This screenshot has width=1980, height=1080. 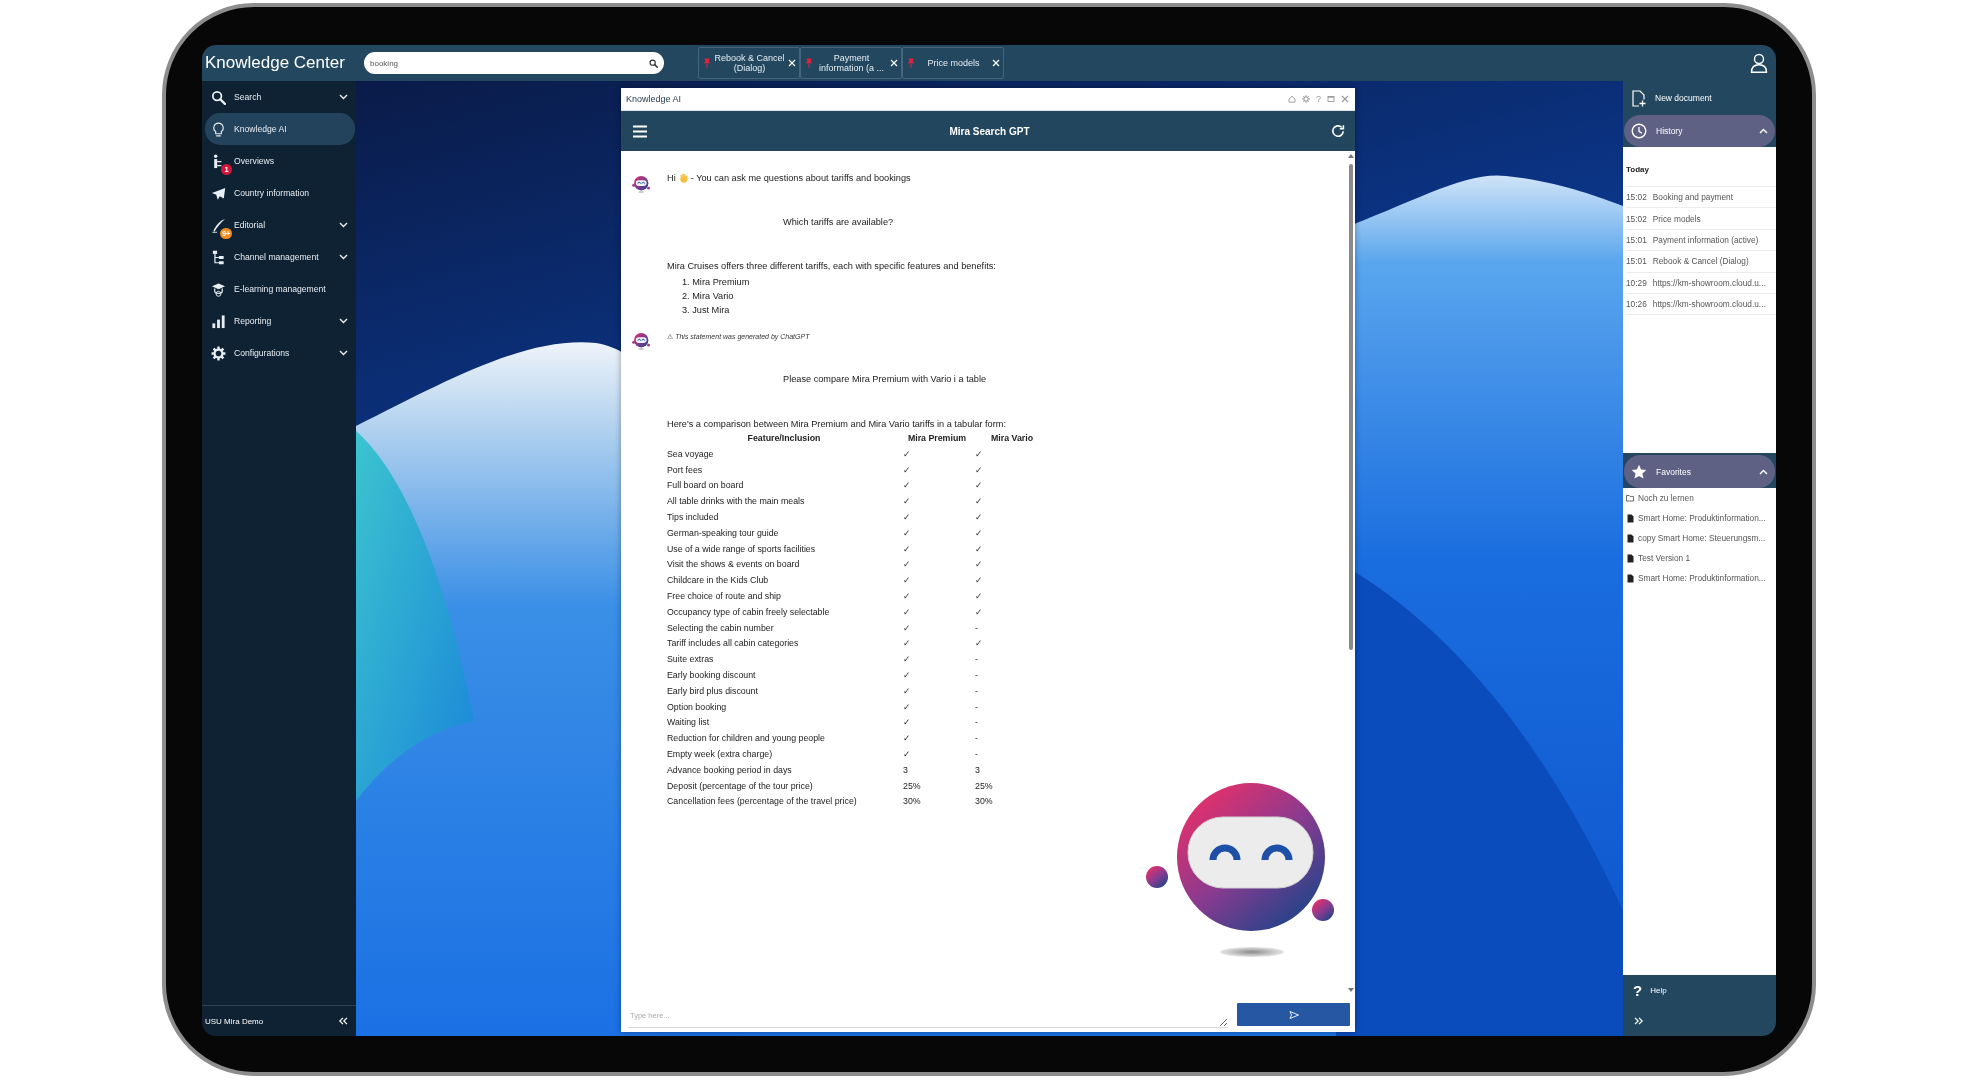 I want to click on sidebar-item: Reporting, so click(x=280, y=321).